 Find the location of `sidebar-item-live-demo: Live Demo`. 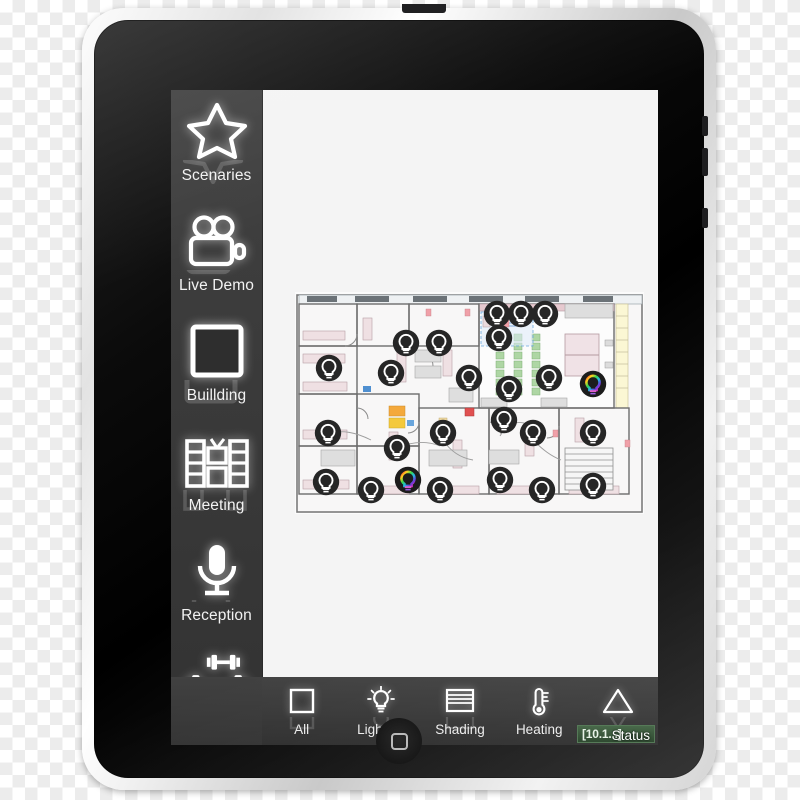

sidebar-item-live-demo: Live Demo is located at coordinates (216, 261).